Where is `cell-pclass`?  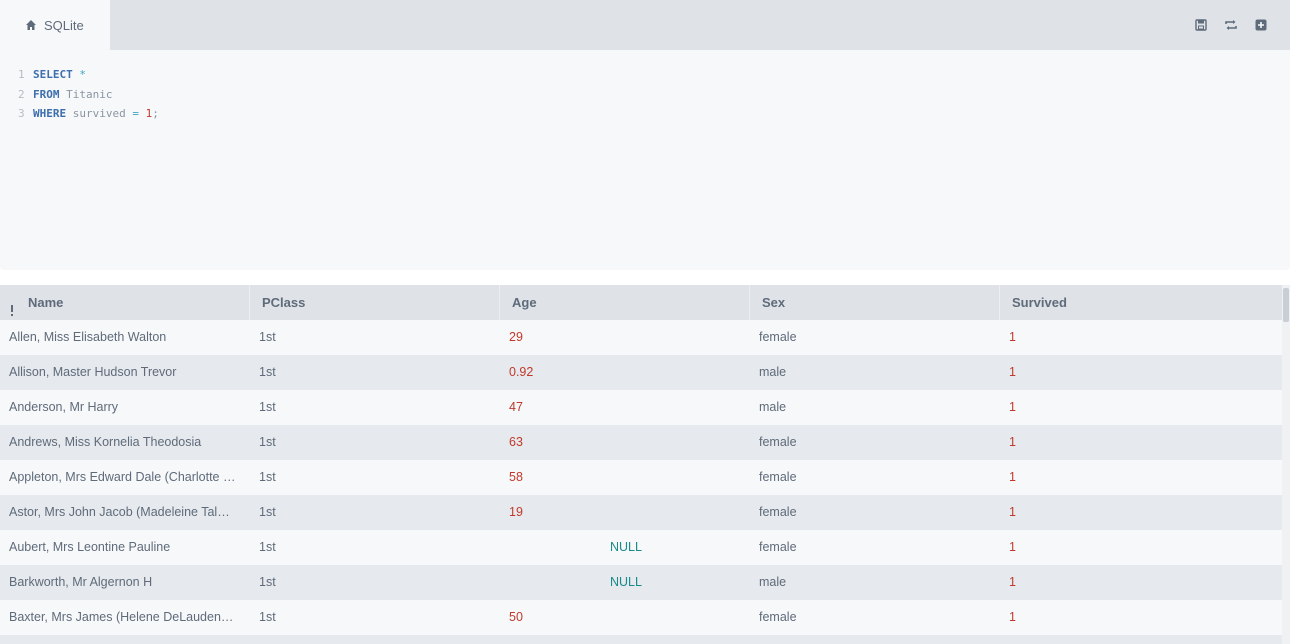 cell-pclass is located at coordinates (375, 639).